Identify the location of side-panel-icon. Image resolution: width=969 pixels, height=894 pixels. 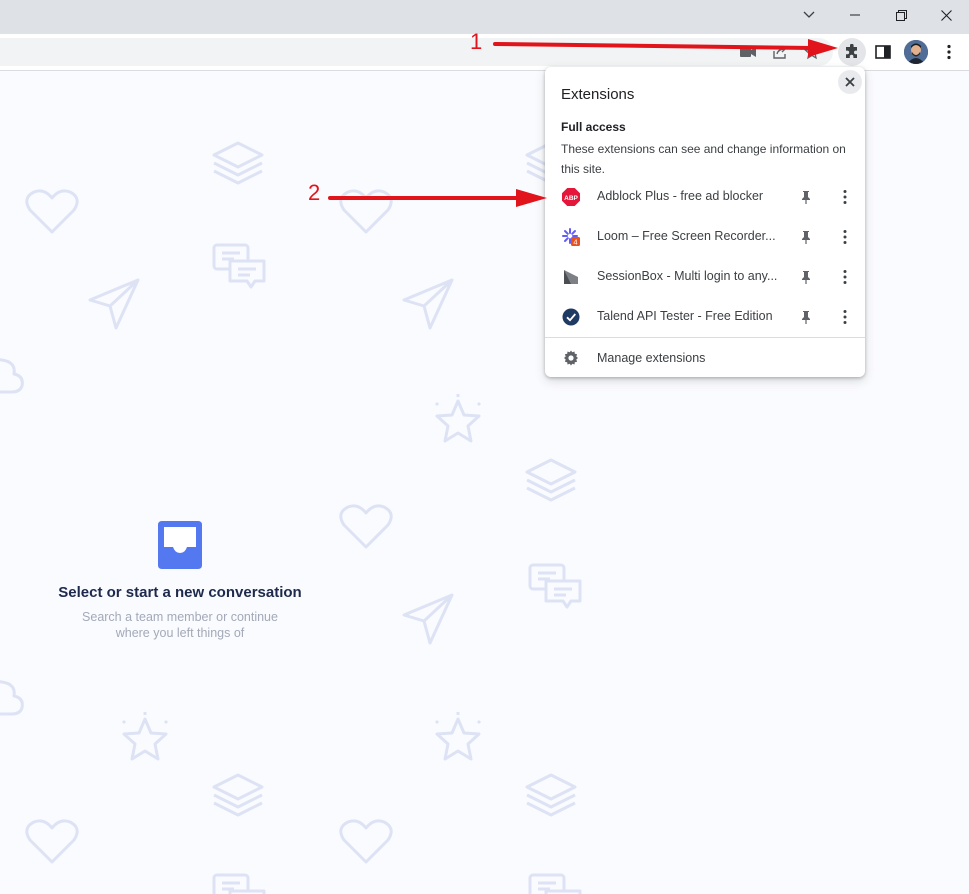
(883, 52).